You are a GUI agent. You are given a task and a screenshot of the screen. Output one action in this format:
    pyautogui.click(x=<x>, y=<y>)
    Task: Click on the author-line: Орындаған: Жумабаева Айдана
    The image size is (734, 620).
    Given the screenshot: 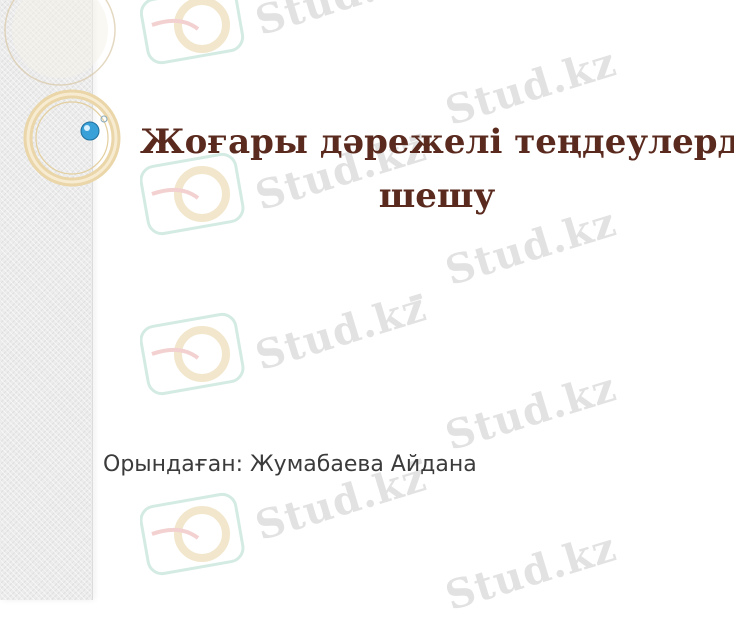 What is the action you would take?
    pyautogui.click(x=290, y=464)
    